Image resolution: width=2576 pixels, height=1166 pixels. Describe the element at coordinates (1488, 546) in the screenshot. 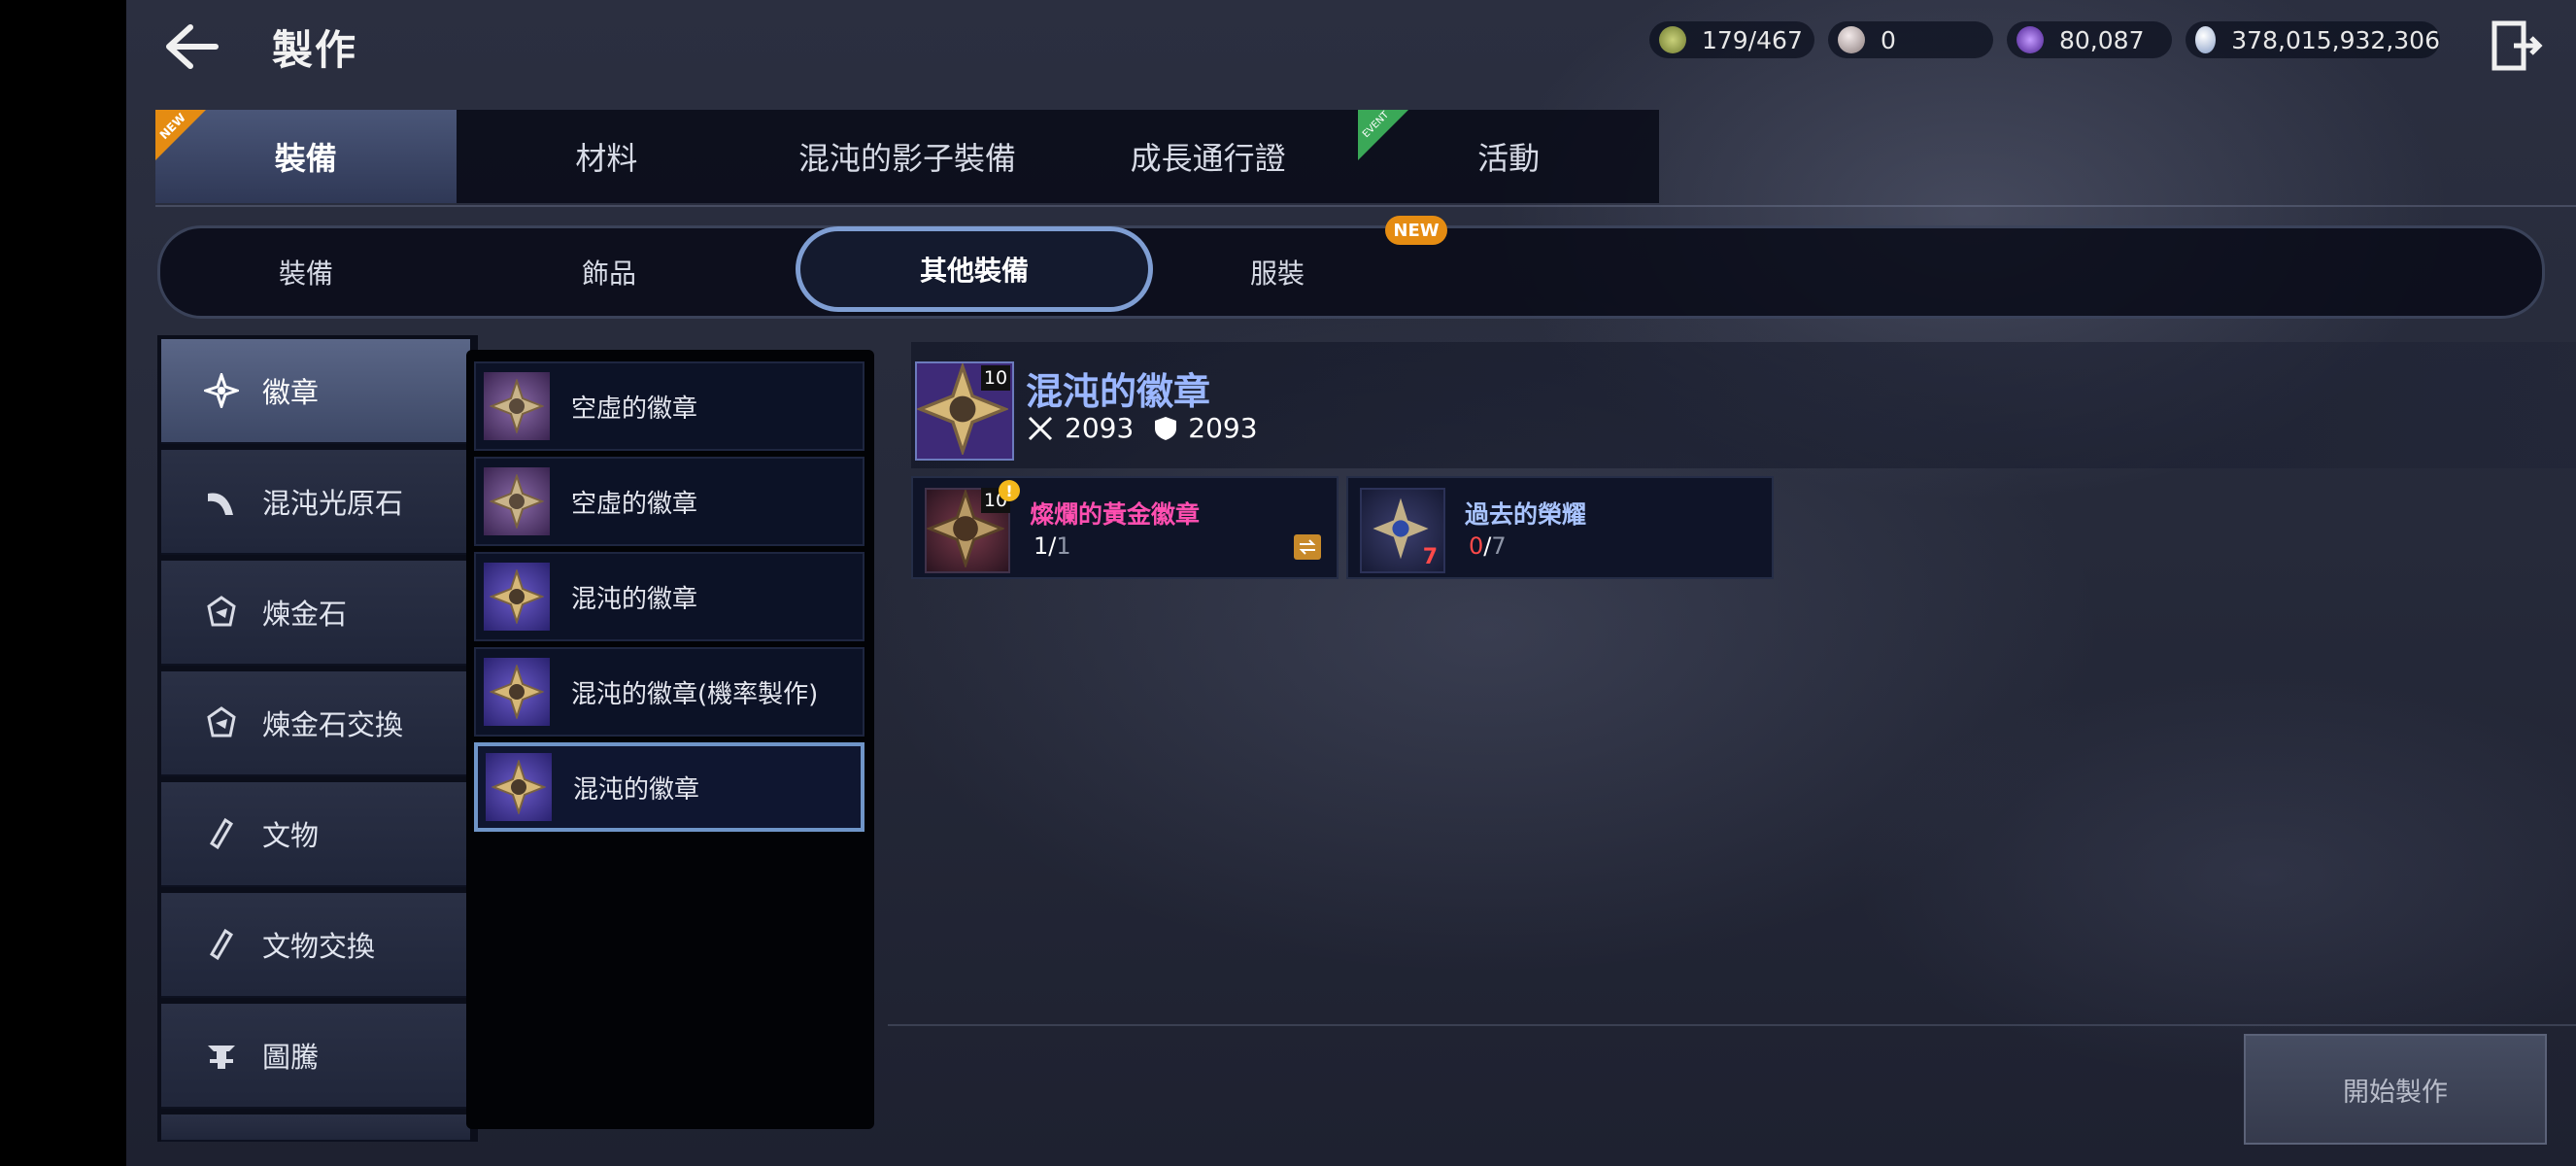

I see `material-count: 0/7` at that location.